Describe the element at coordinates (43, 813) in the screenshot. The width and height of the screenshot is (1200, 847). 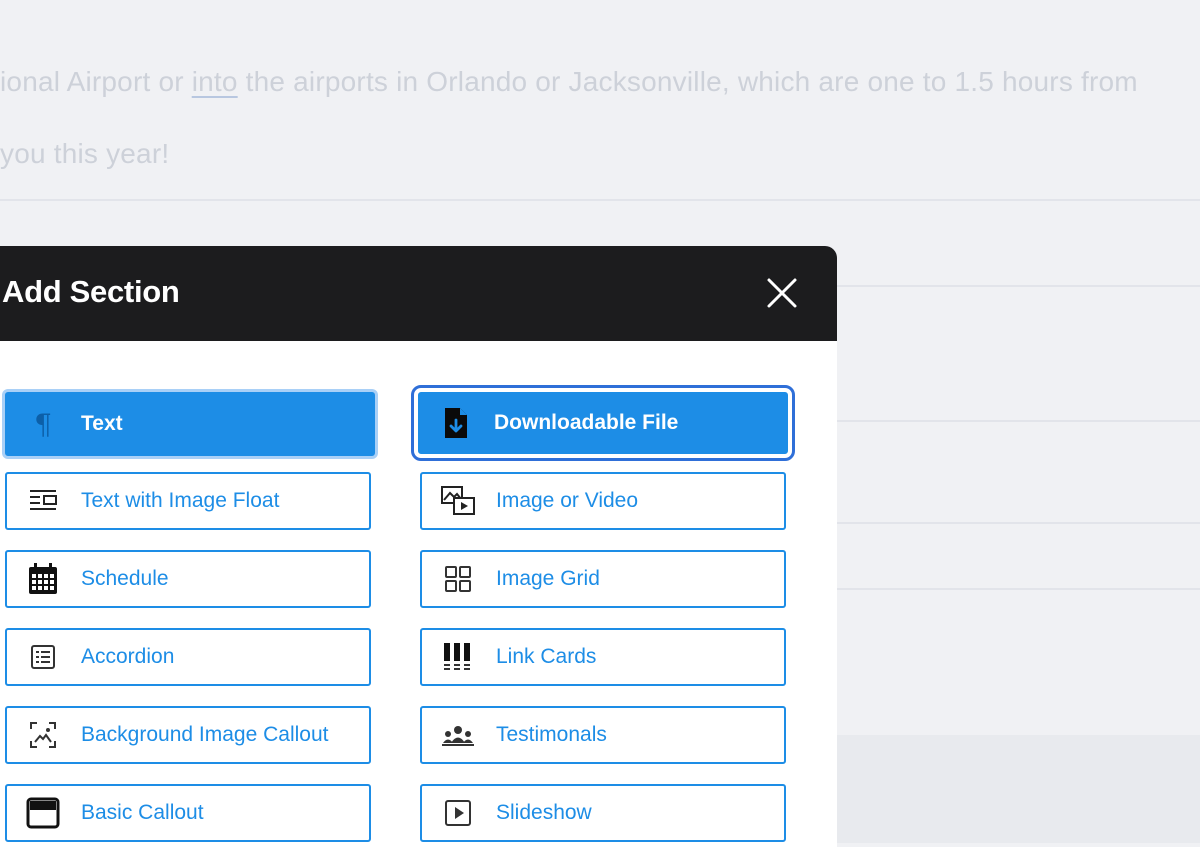
I see `callout-icon` at that location.